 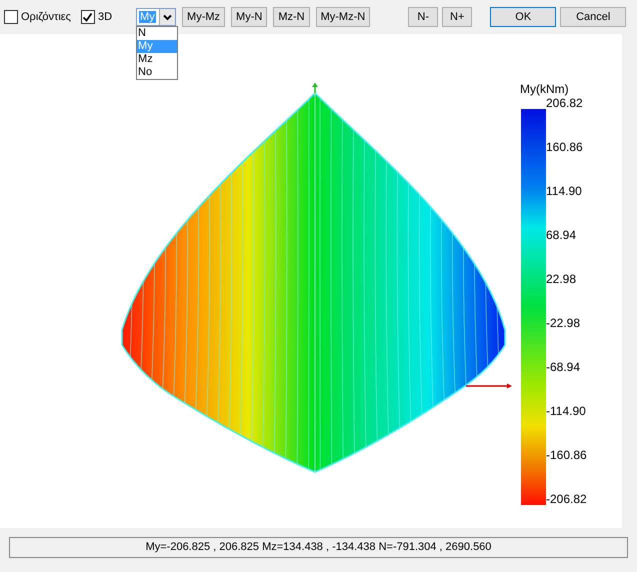 What do you see at coordinates (249, 17) in the screenshot?
I see `view-button: My-N` at bounding box center [249, 17].